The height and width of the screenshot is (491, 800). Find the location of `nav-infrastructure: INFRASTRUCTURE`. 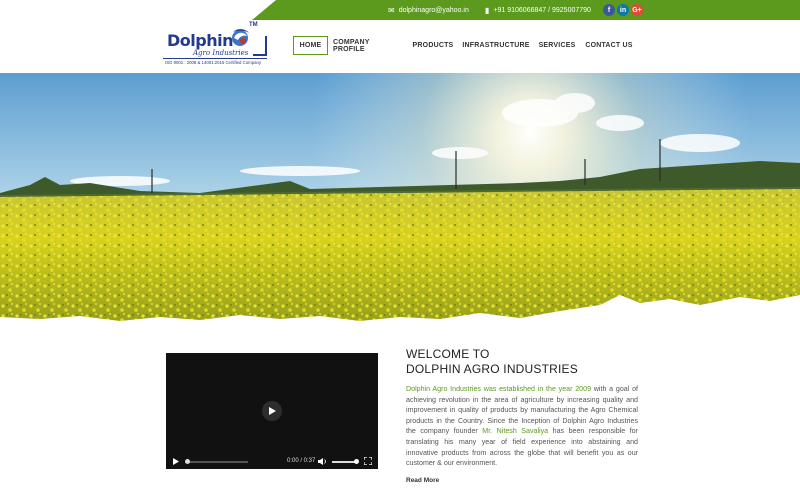

nav-infrastructure: INFRASTRUCTURE is located at coordinates (495, 45).